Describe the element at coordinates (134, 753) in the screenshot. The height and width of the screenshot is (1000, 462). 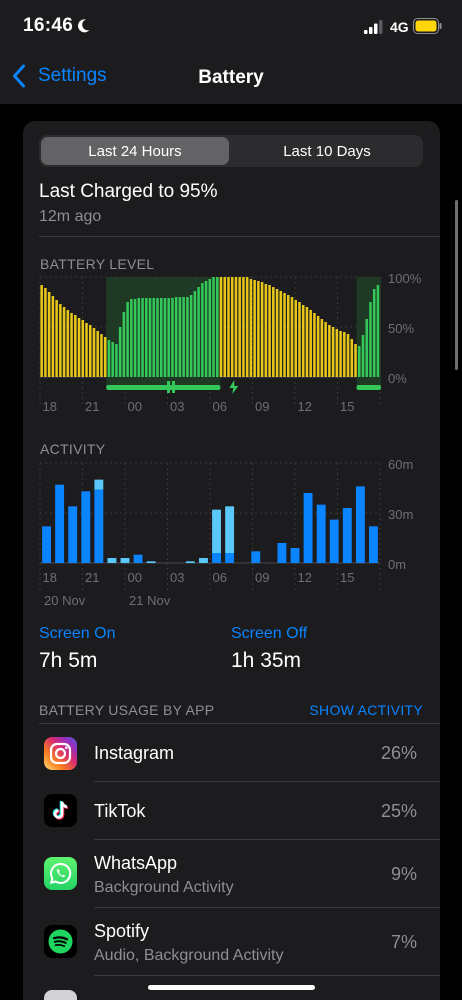
I see `app-name: Instagram` at that location.